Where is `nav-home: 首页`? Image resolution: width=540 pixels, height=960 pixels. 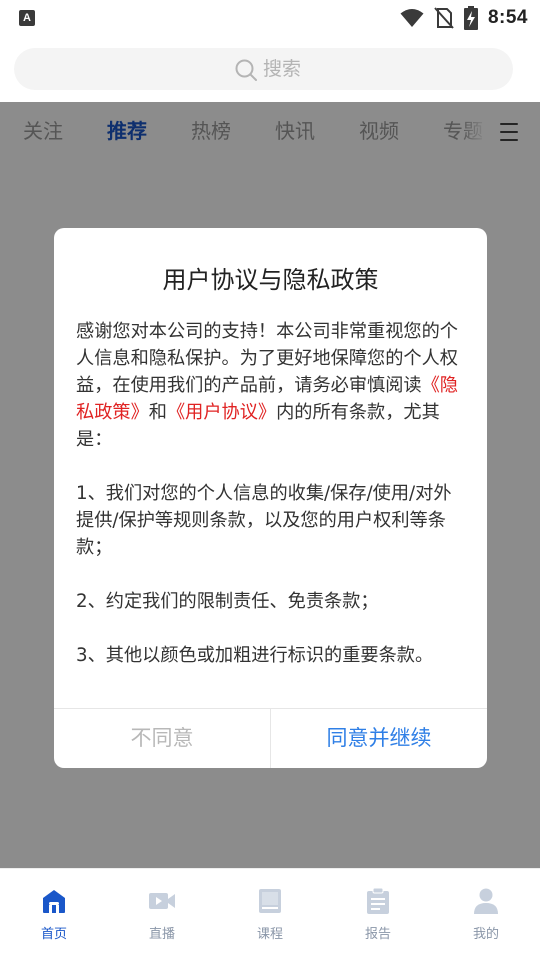
nav-home: 首页 is located at coordinates (54, 914).